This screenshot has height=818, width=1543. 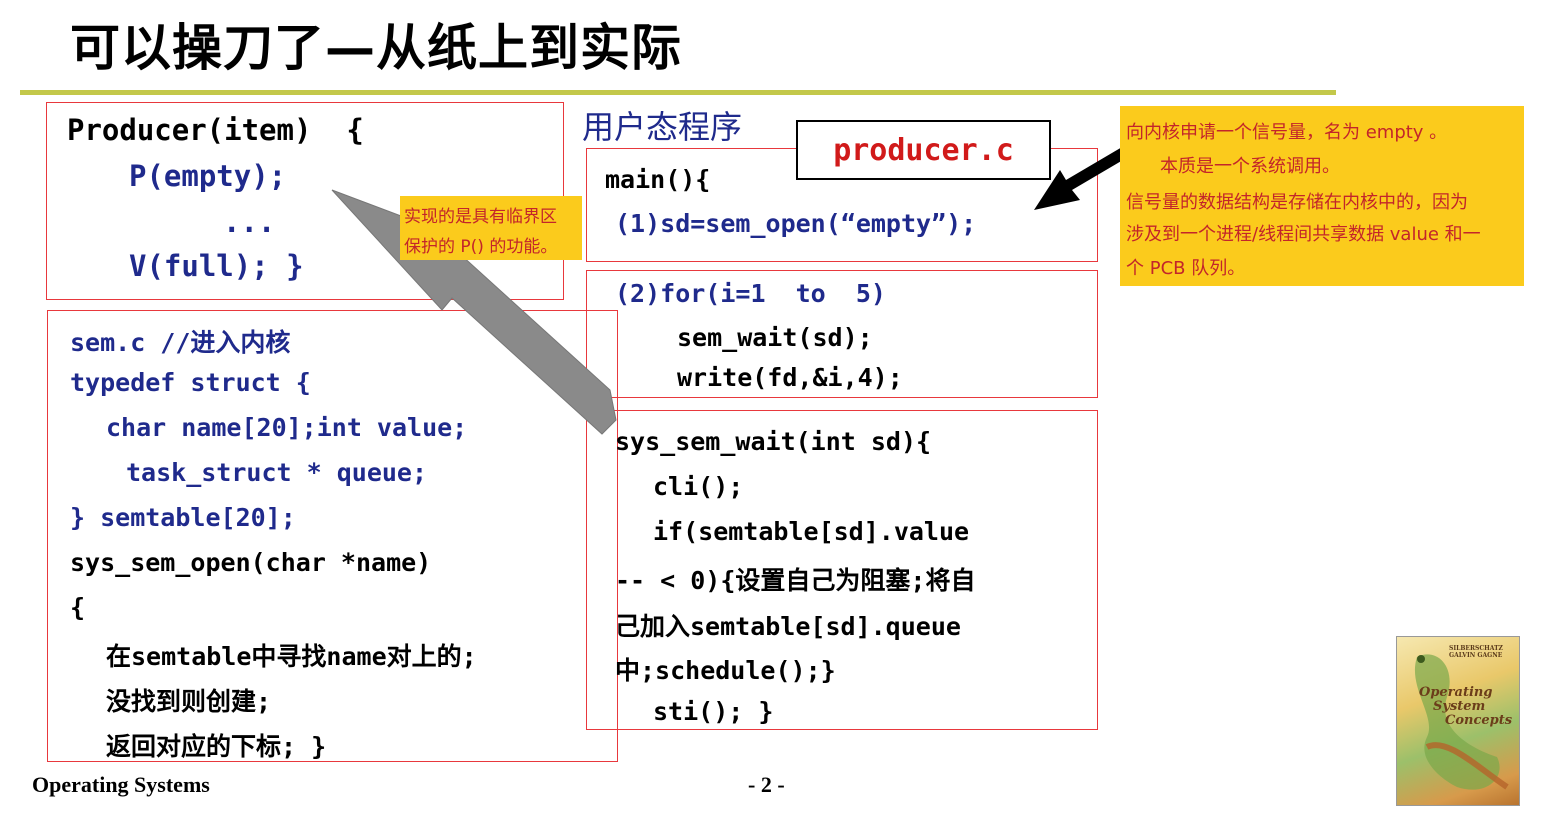 I want to click on main-line-1: (1)sd=sem_open(“empty”);, so click(x=796, y=223).